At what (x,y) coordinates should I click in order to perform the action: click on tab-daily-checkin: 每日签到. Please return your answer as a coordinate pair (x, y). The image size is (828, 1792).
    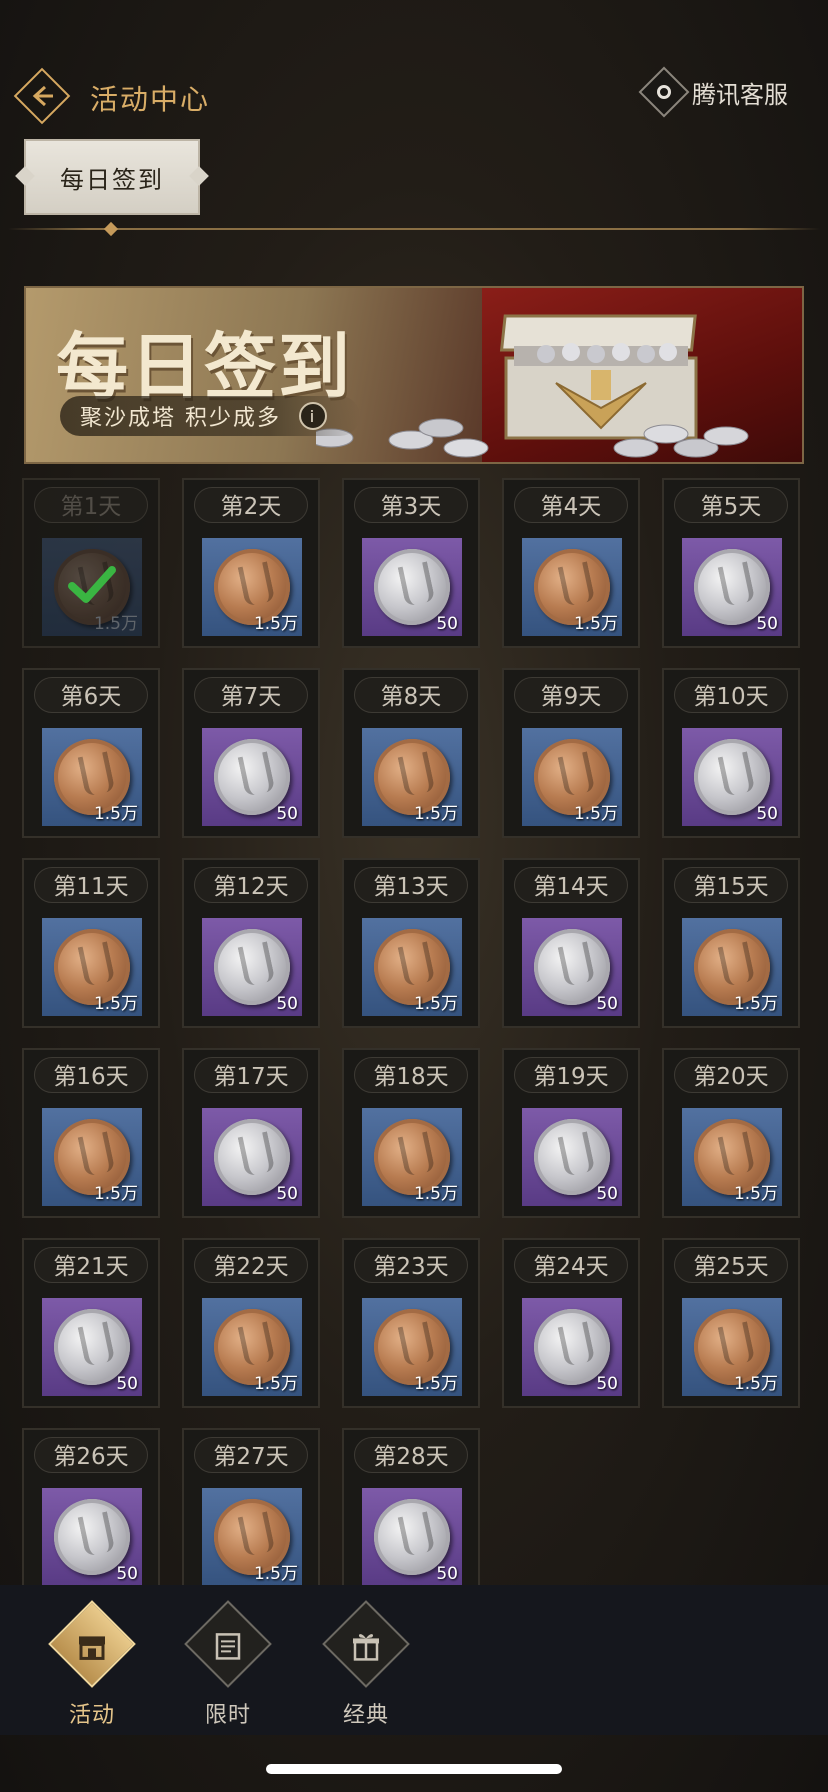
    Looking at the image, I should click on (112, 177).